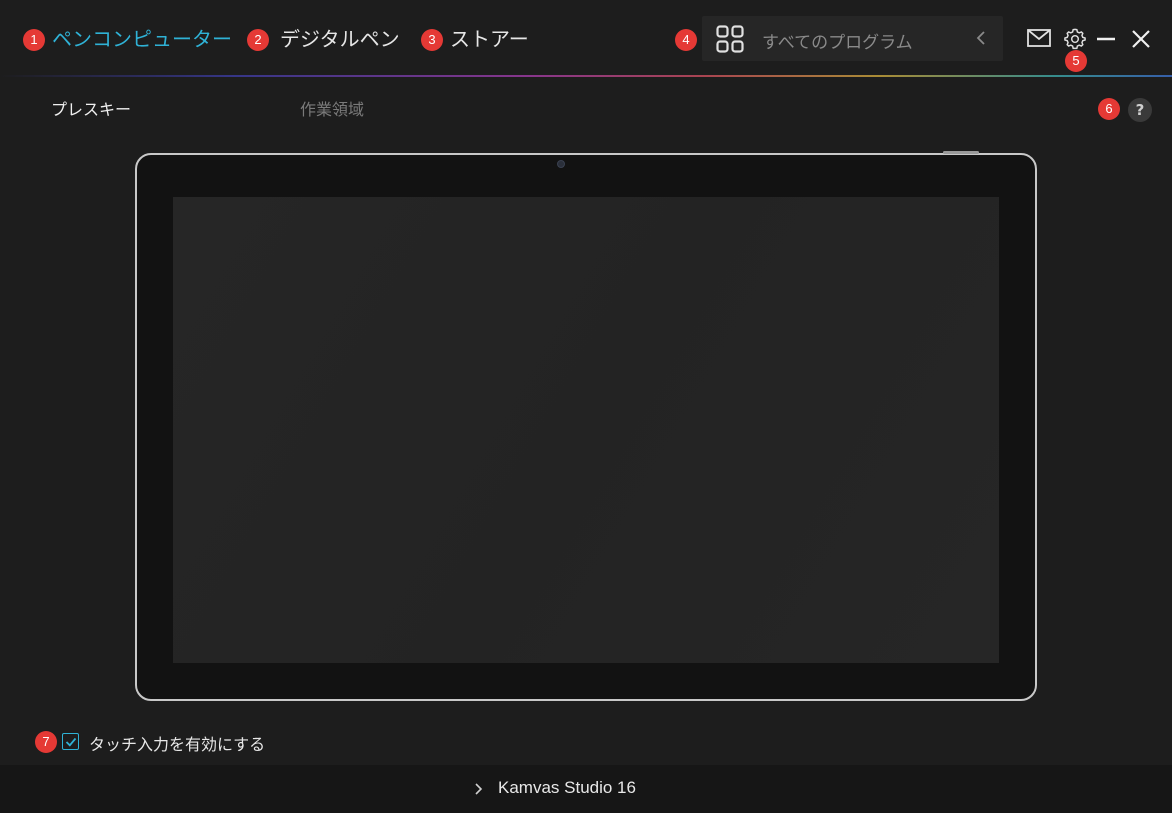 This screenshot has height=813, width=1172. I want to click on touch-input-checkbox, so click(70, 741).